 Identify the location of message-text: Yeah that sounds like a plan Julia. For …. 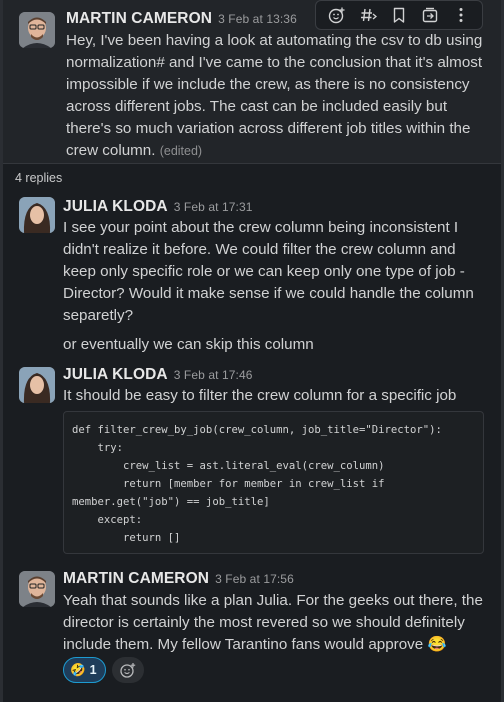
(273, 622).